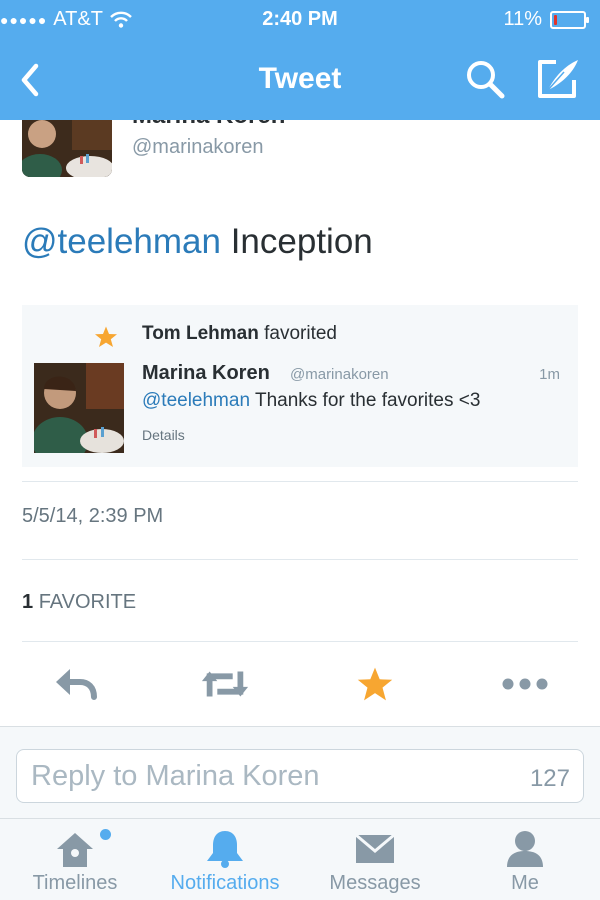 This screenshot has width=600, height=900. I want to click on favorite-button, so click(375, 684).